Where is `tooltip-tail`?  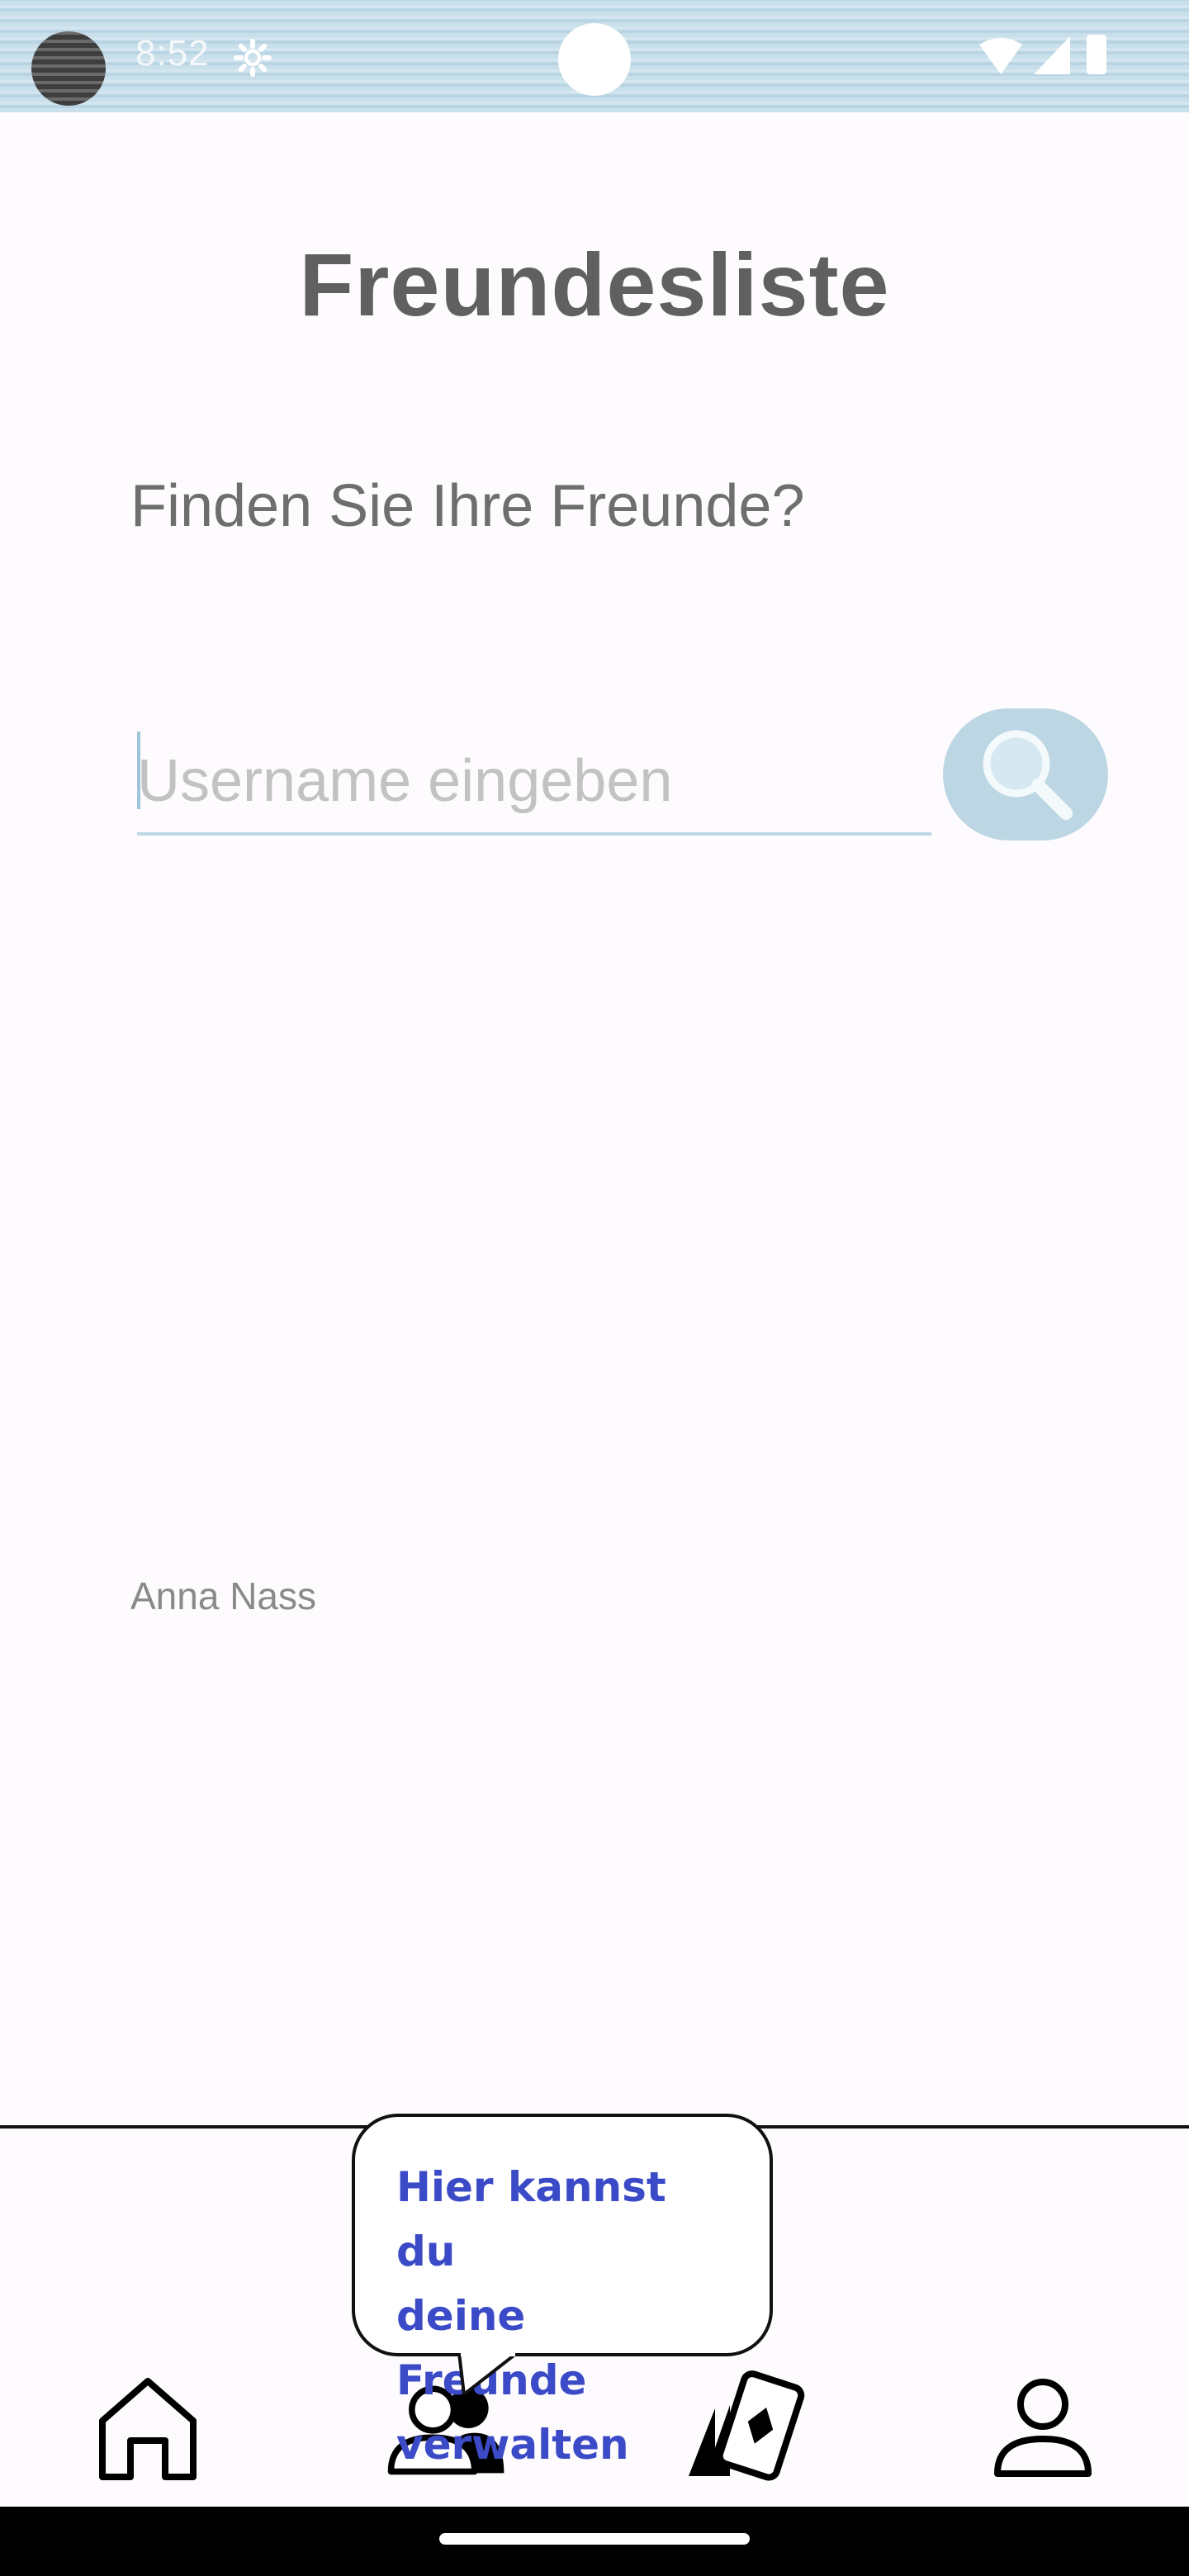 tooltip-tail is located at coordinates (488, 2373).